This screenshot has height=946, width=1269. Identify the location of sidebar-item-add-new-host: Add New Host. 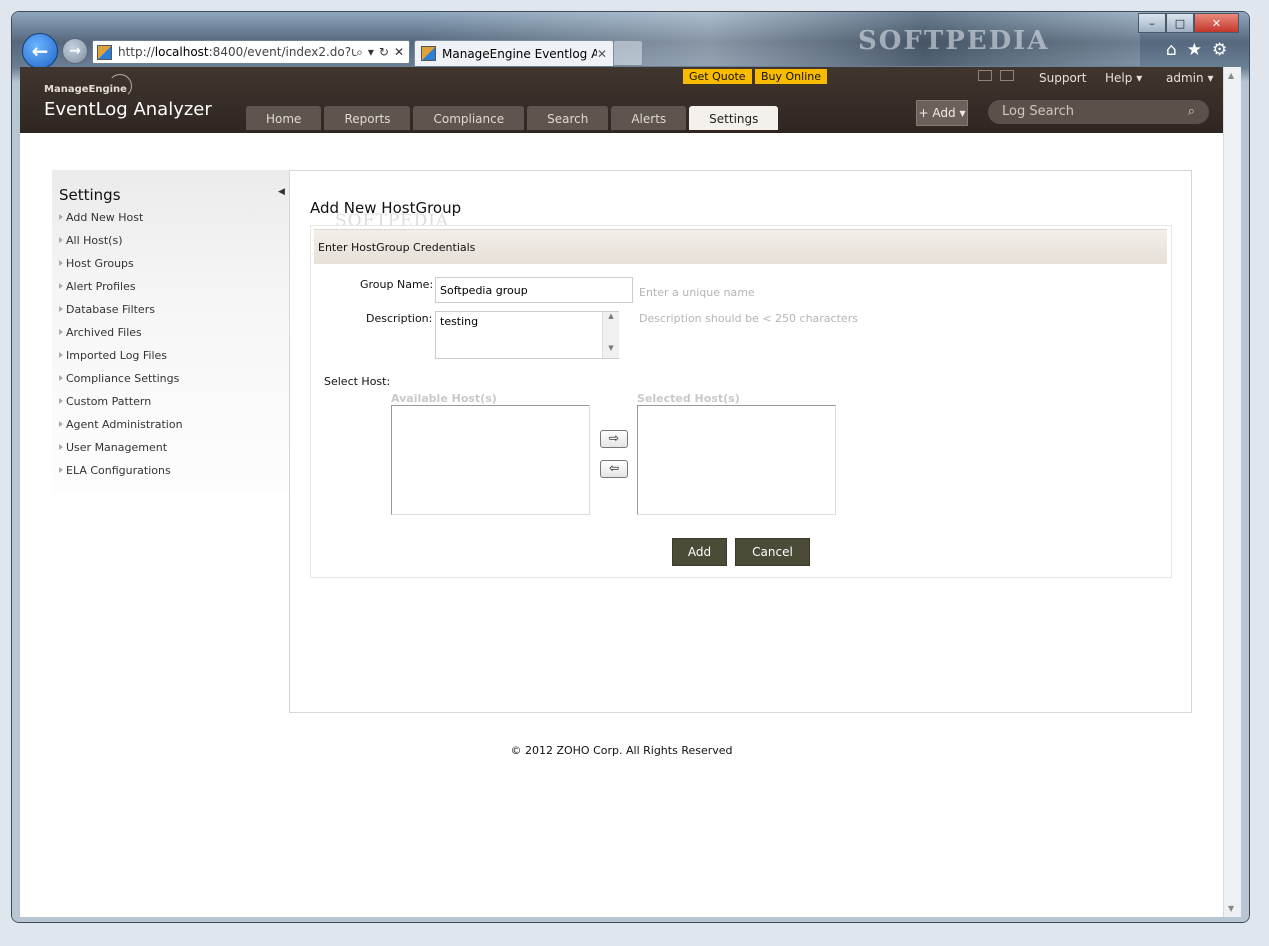
(101, 217).